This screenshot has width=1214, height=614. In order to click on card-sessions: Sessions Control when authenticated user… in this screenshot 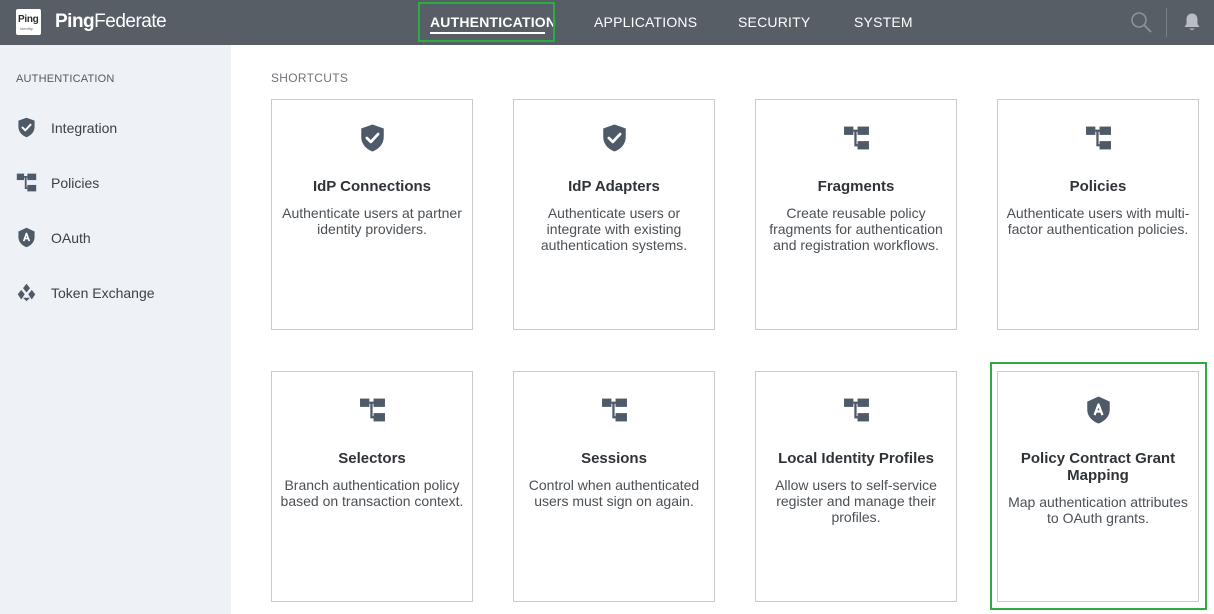, I will do `click(614, 486)`.